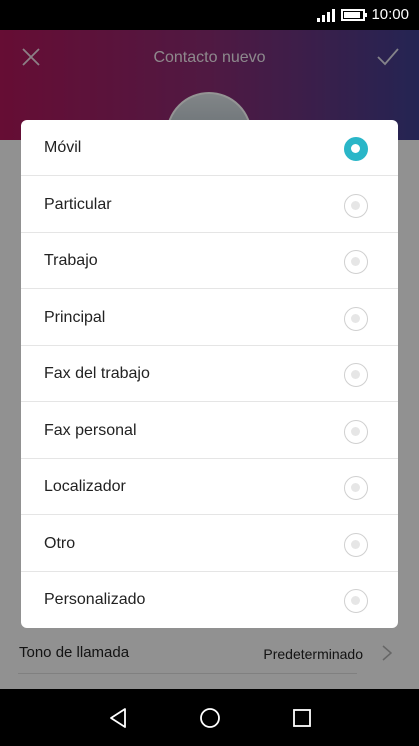 This screenshot has height=746, width=419. I want to click on option-label: Personalizado, so click(95, 599).